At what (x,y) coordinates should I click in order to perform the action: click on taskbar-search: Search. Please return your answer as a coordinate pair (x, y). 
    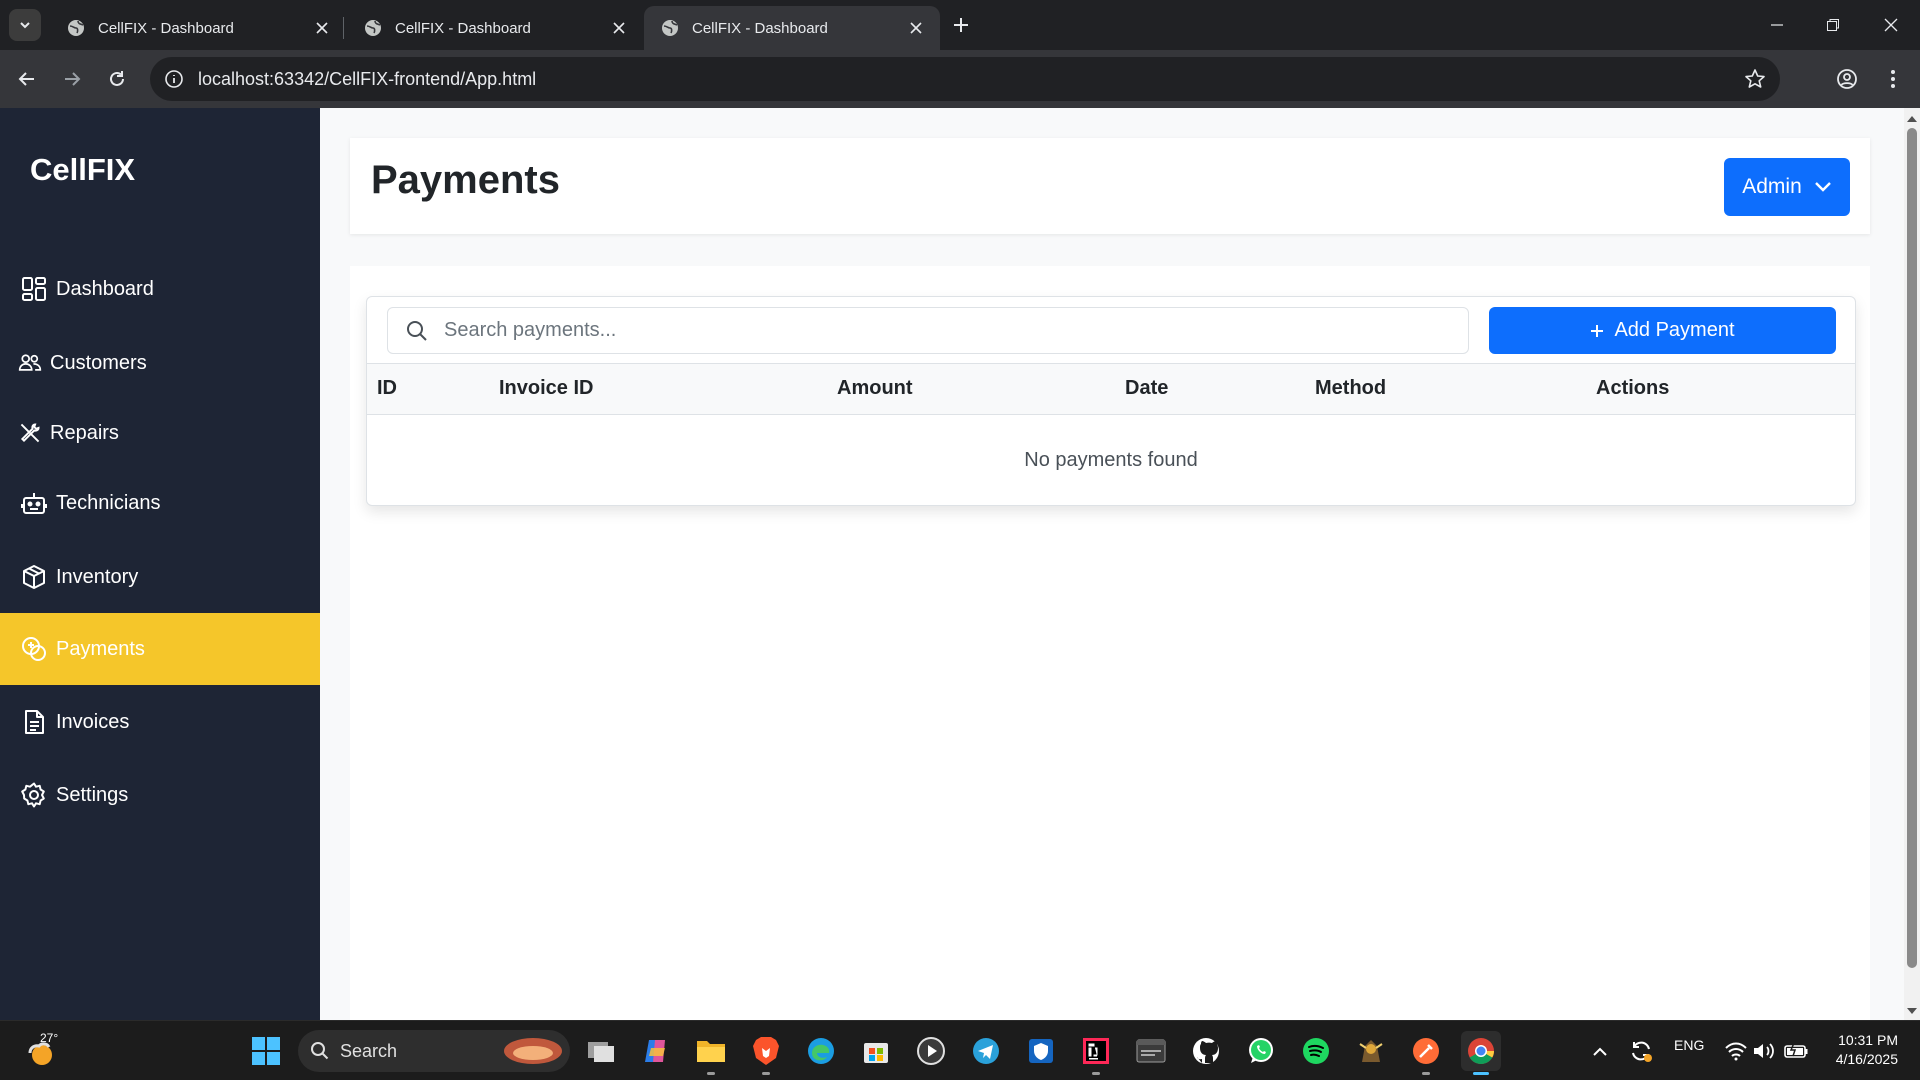
    Looking at the image, I should click on (434, 1051).